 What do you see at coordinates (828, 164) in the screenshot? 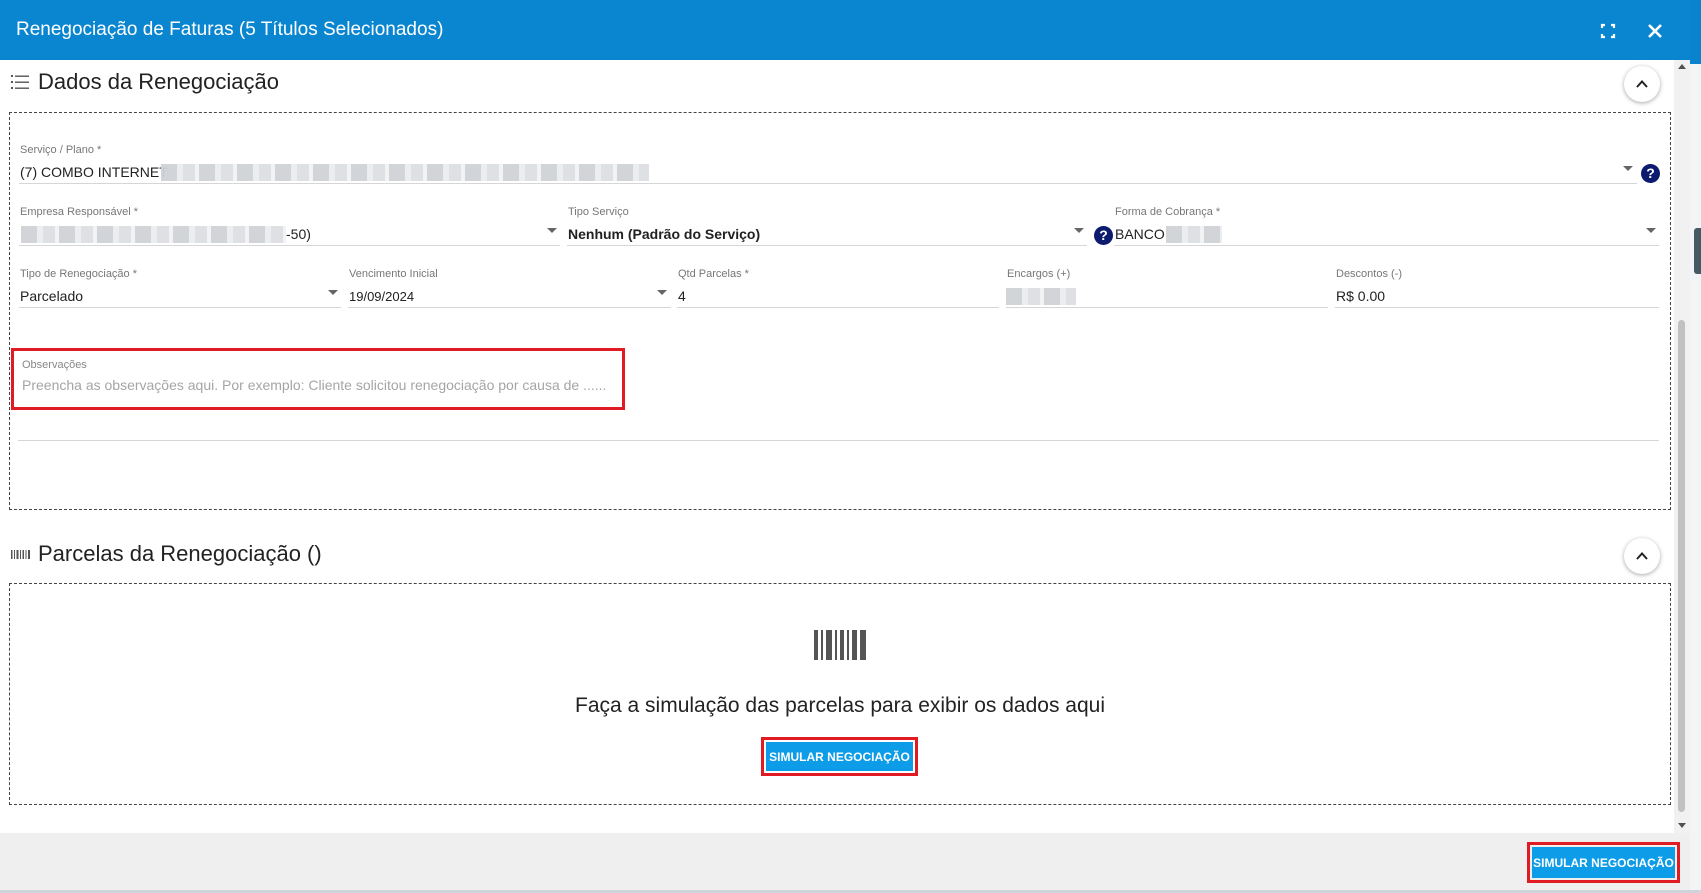
I see `servico-plano-select: Serviço / Plano * (7) COMBO INTERNET` at bounding box center [828, 164].